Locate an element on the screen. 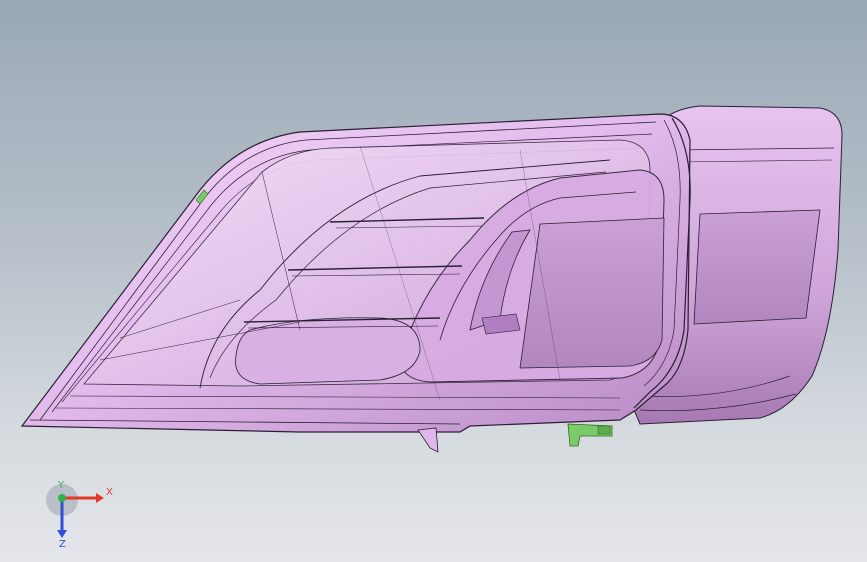  y-axis-dot is located at coordinates (62, 498).